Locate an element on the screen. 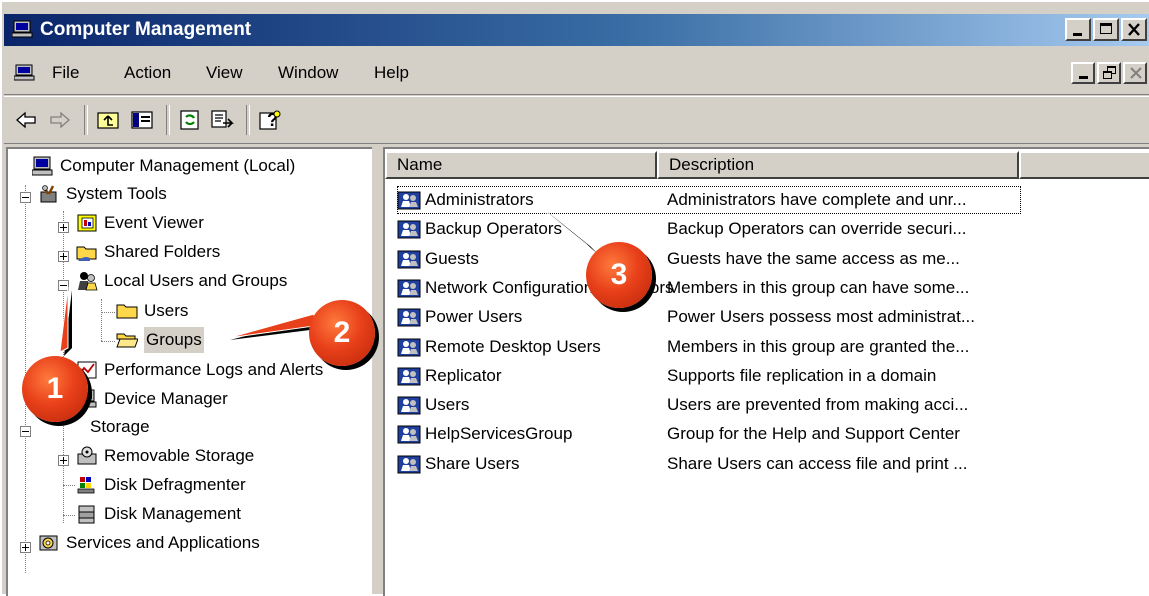  callout-badge-3: 3 is located at coordinates (619, 275).